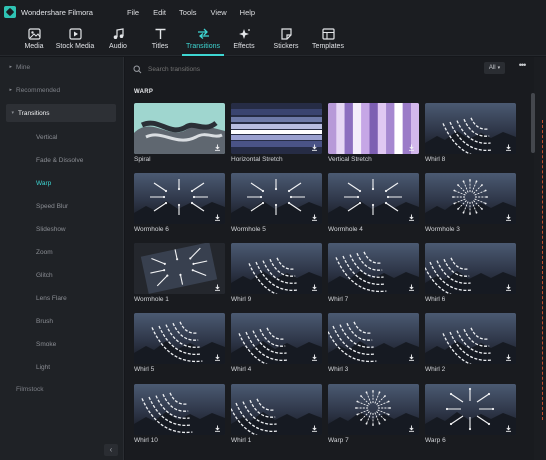 Image resolution: width=546 pixels, height=460 pixels. Describe the element at coordinates (533, 123) in the screenshot. I see `grid-scrollbar` at that location.